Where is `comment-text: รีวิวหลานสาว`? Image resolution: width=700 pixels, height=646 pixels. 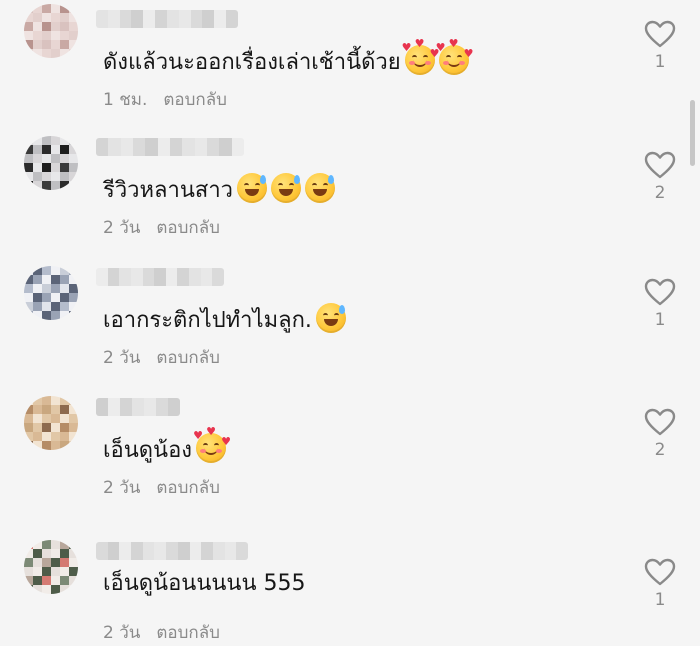 comment-text: รีวิวหลานสาว is located at coordinates (219, 189).